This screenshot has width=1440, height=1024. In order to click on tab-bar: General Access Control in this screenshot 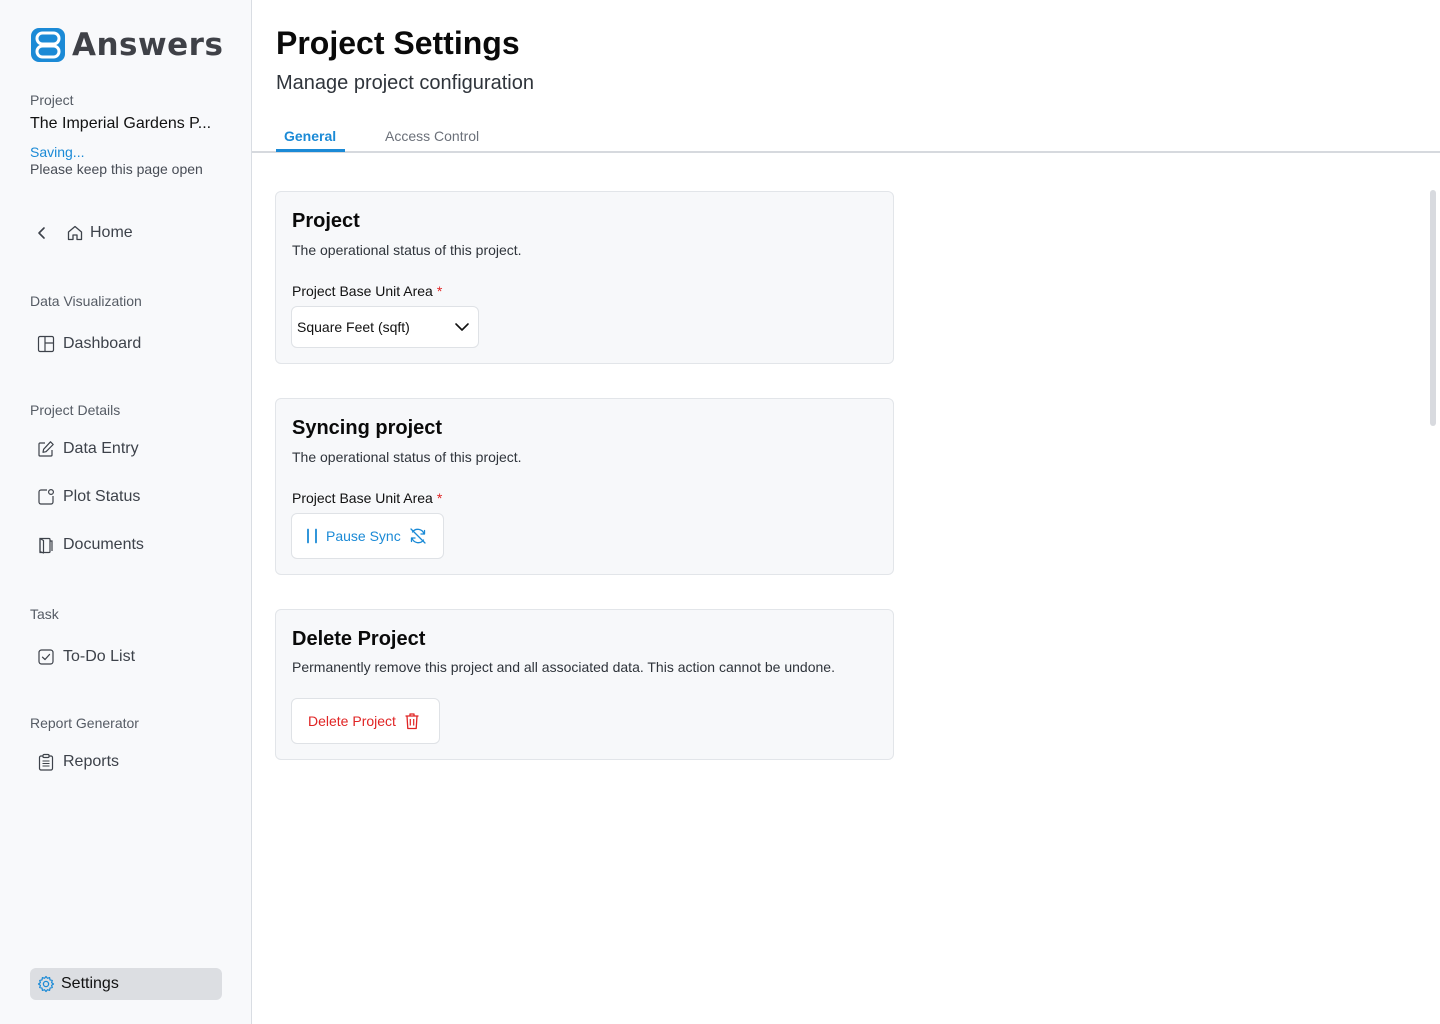, I will do `click(846, 135)`.